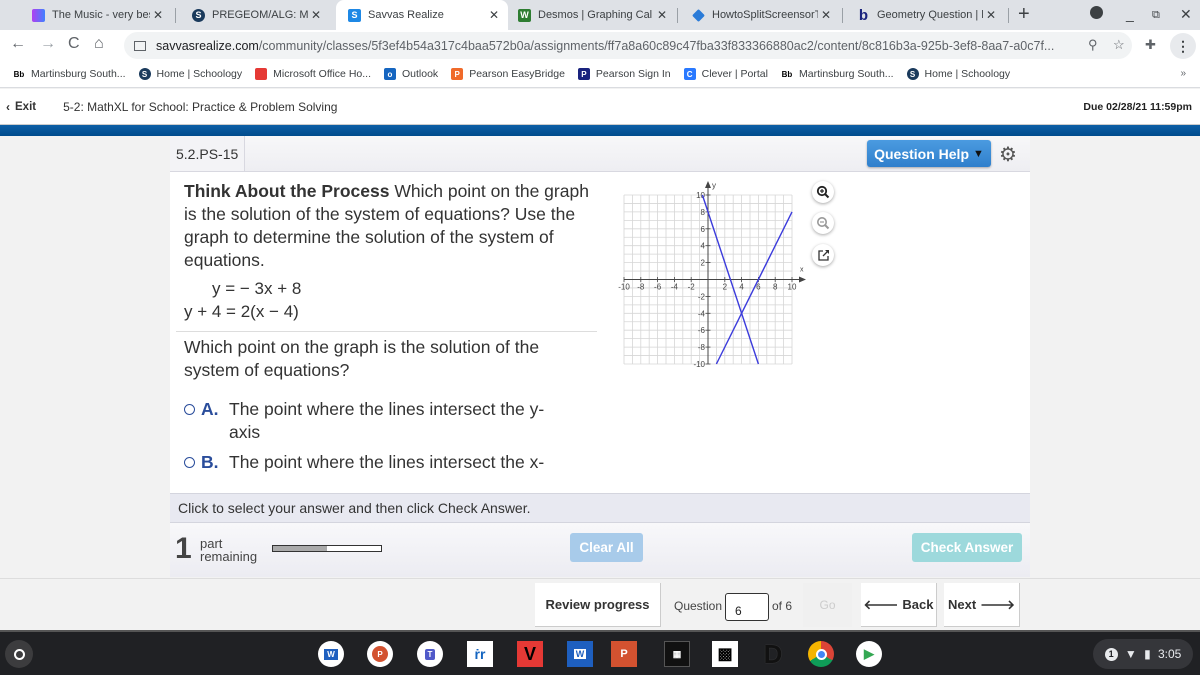 The image size is (1200, 675). I want to click on tab-howtosplit: HowtoSplitScreensorTa ✕, so click(760, 15).